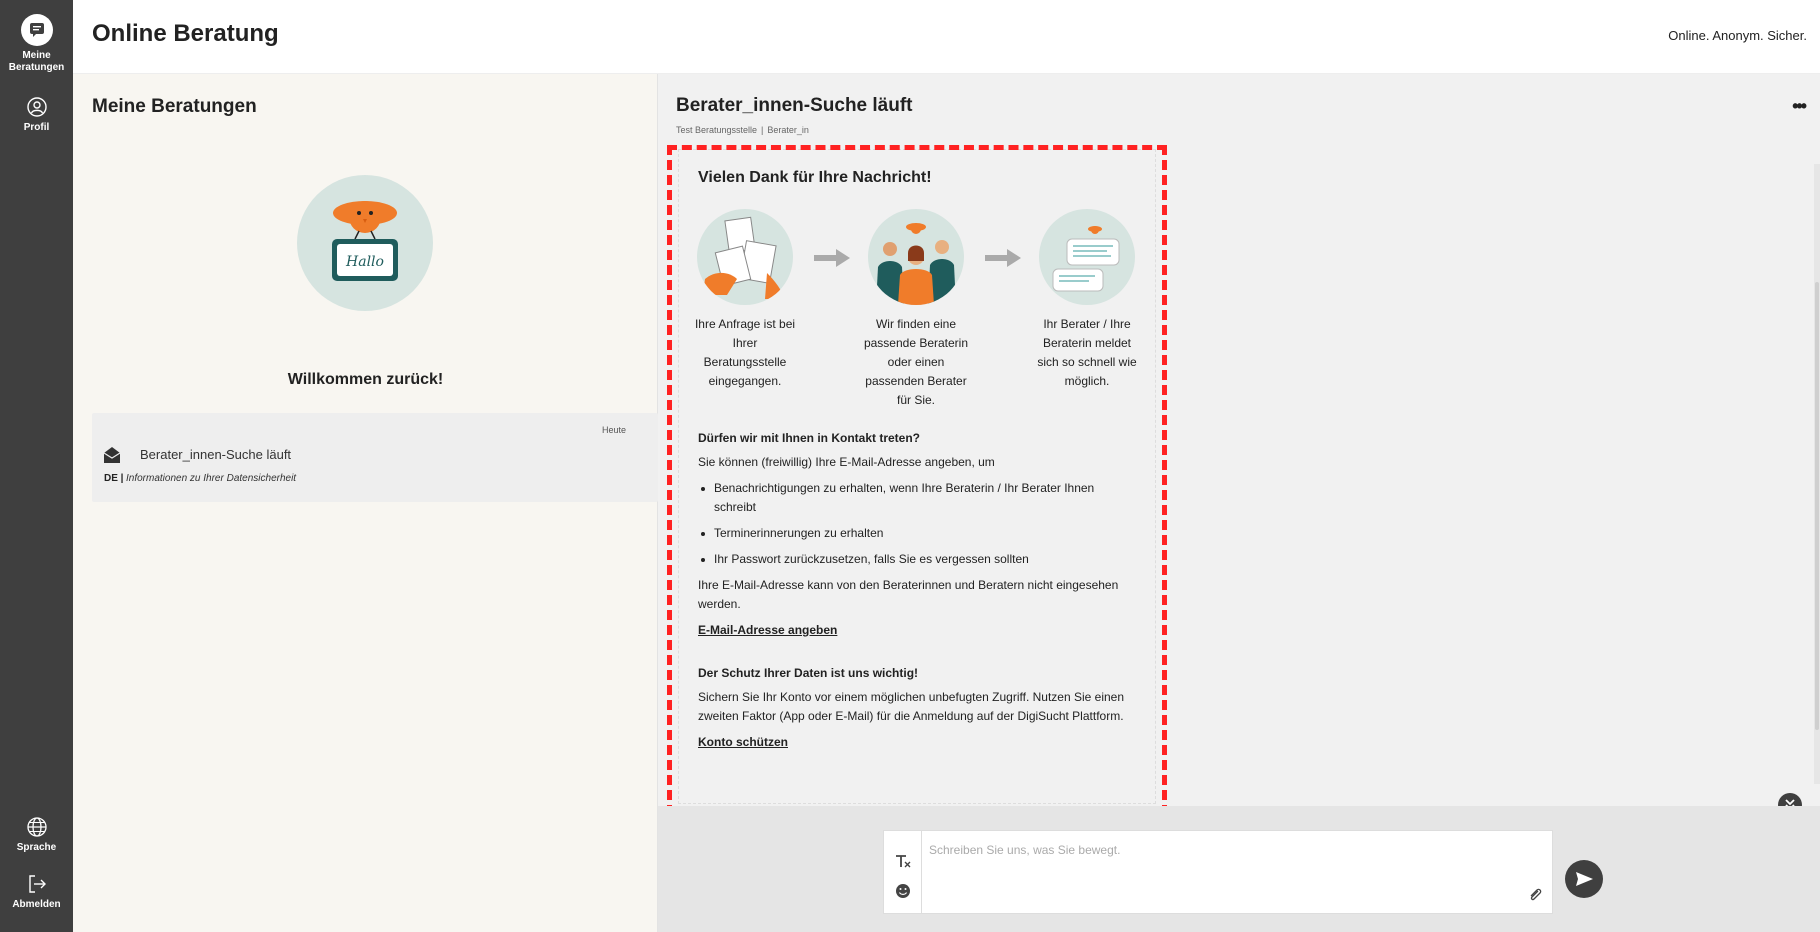 Image resolution: width=1820 pixels, height=932 pixels. I want to click on nav-label: Sprache, so click(36, 847).